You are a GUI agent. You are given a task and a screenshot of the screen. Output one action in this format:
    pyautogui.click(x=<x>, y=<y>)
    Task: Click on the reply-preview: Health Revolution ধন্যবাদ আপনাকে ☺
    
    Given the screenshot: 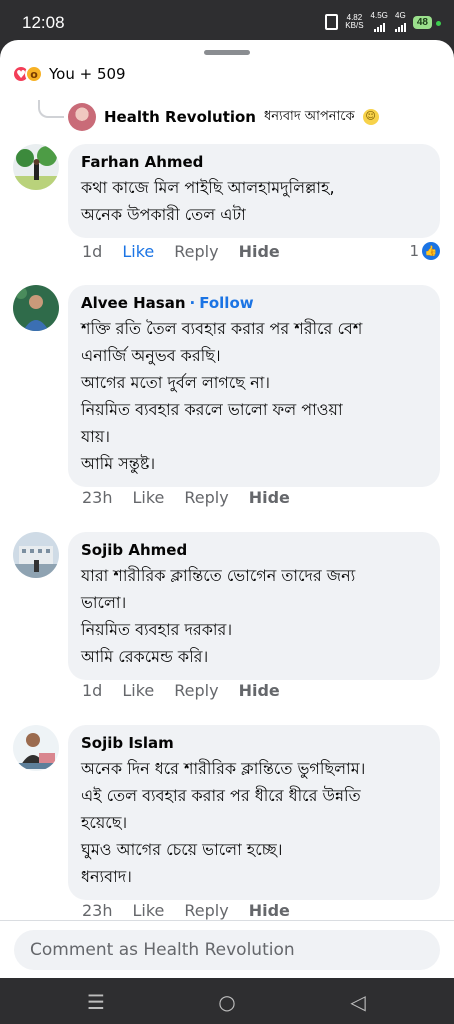 What is the action you would take?
    pyautogui.click(x=223, y=117)
    